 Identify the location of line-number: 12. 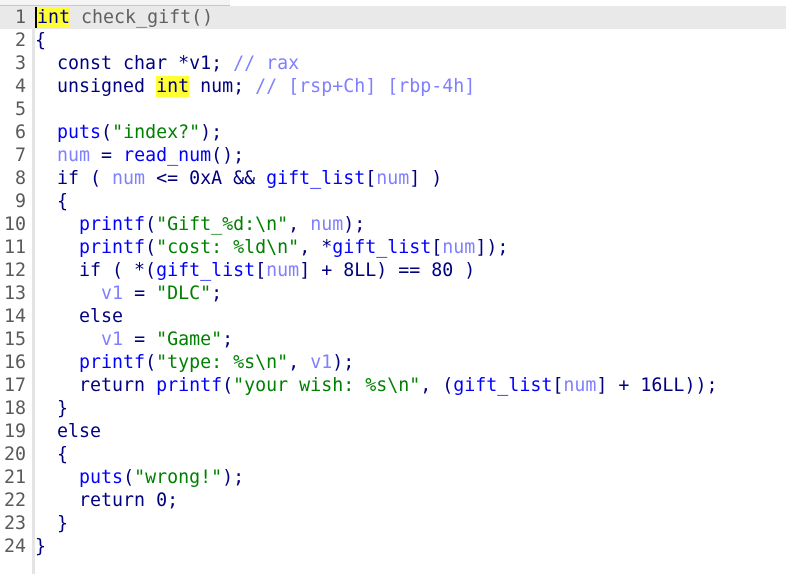
(14, 270).